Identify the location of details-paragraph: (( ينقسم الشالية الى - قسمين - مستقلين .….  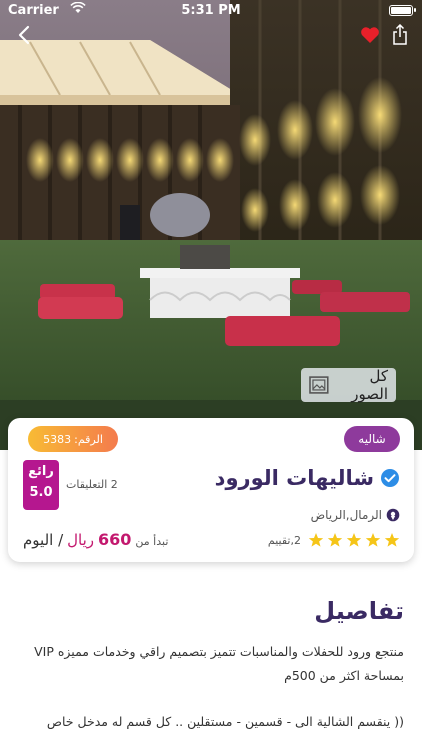
(225, 721).